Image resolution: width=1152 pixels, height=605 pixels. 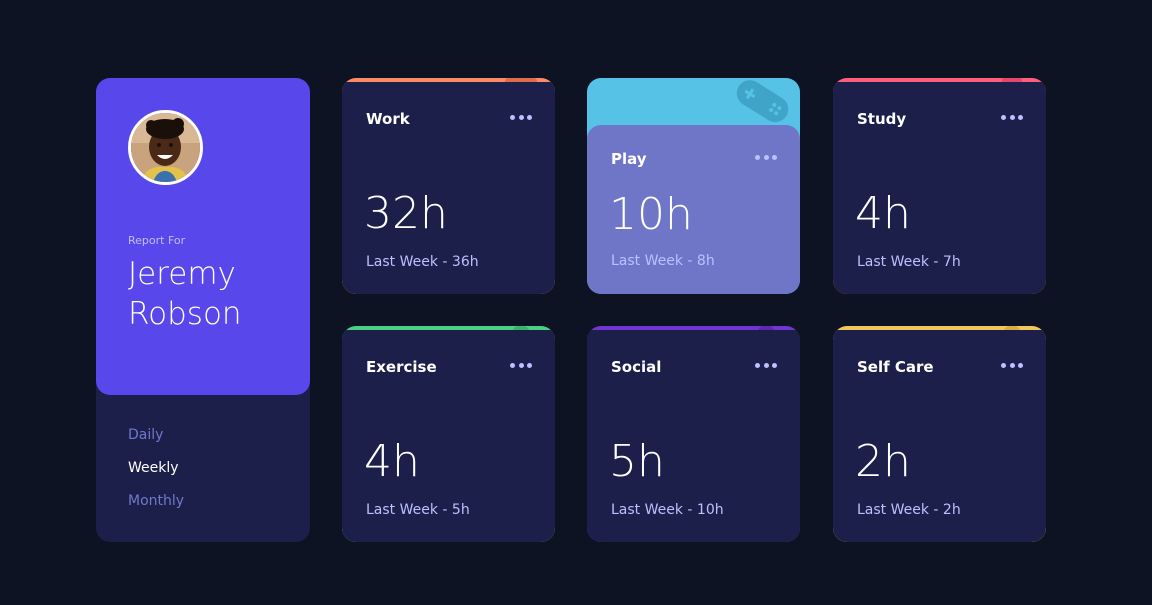 What do you see at coordinates (156, 442) in the screenshot?
I see `period-daily: Daily` at bounding box center [156, 442].